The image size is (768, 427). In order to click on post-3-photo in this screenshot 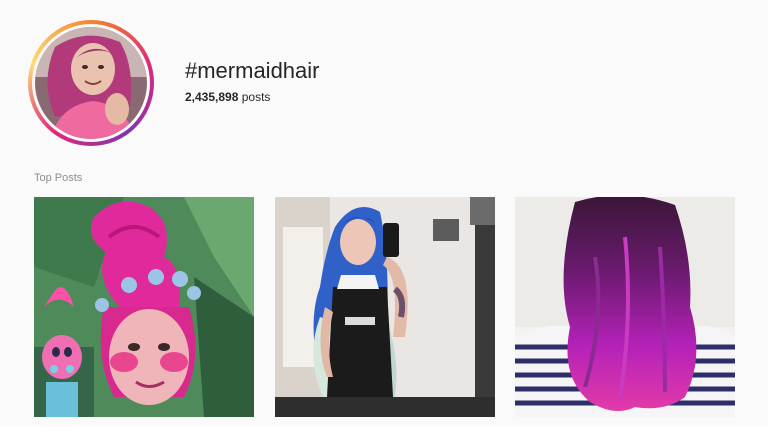, I will do `click(625, 307)`.